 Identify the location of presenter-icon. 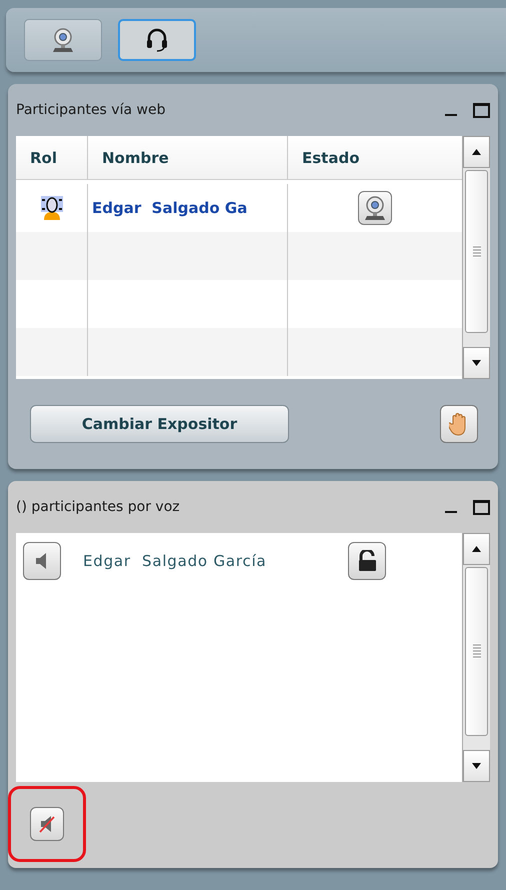
(51, 208).